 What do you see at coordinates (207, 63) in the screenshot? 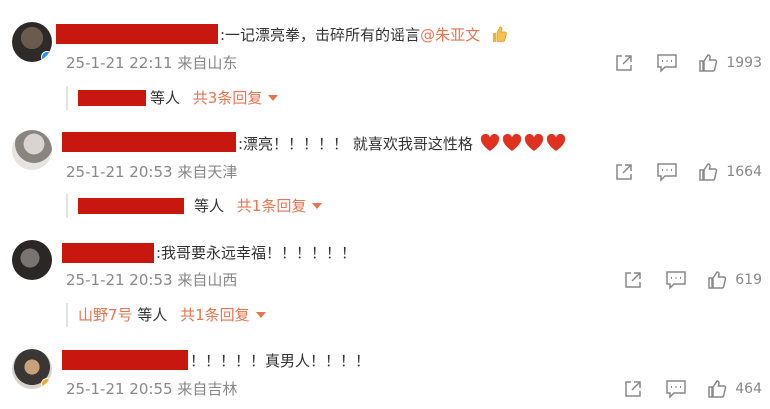
I see `location: 来自山东` at bounding box center [207, 63].